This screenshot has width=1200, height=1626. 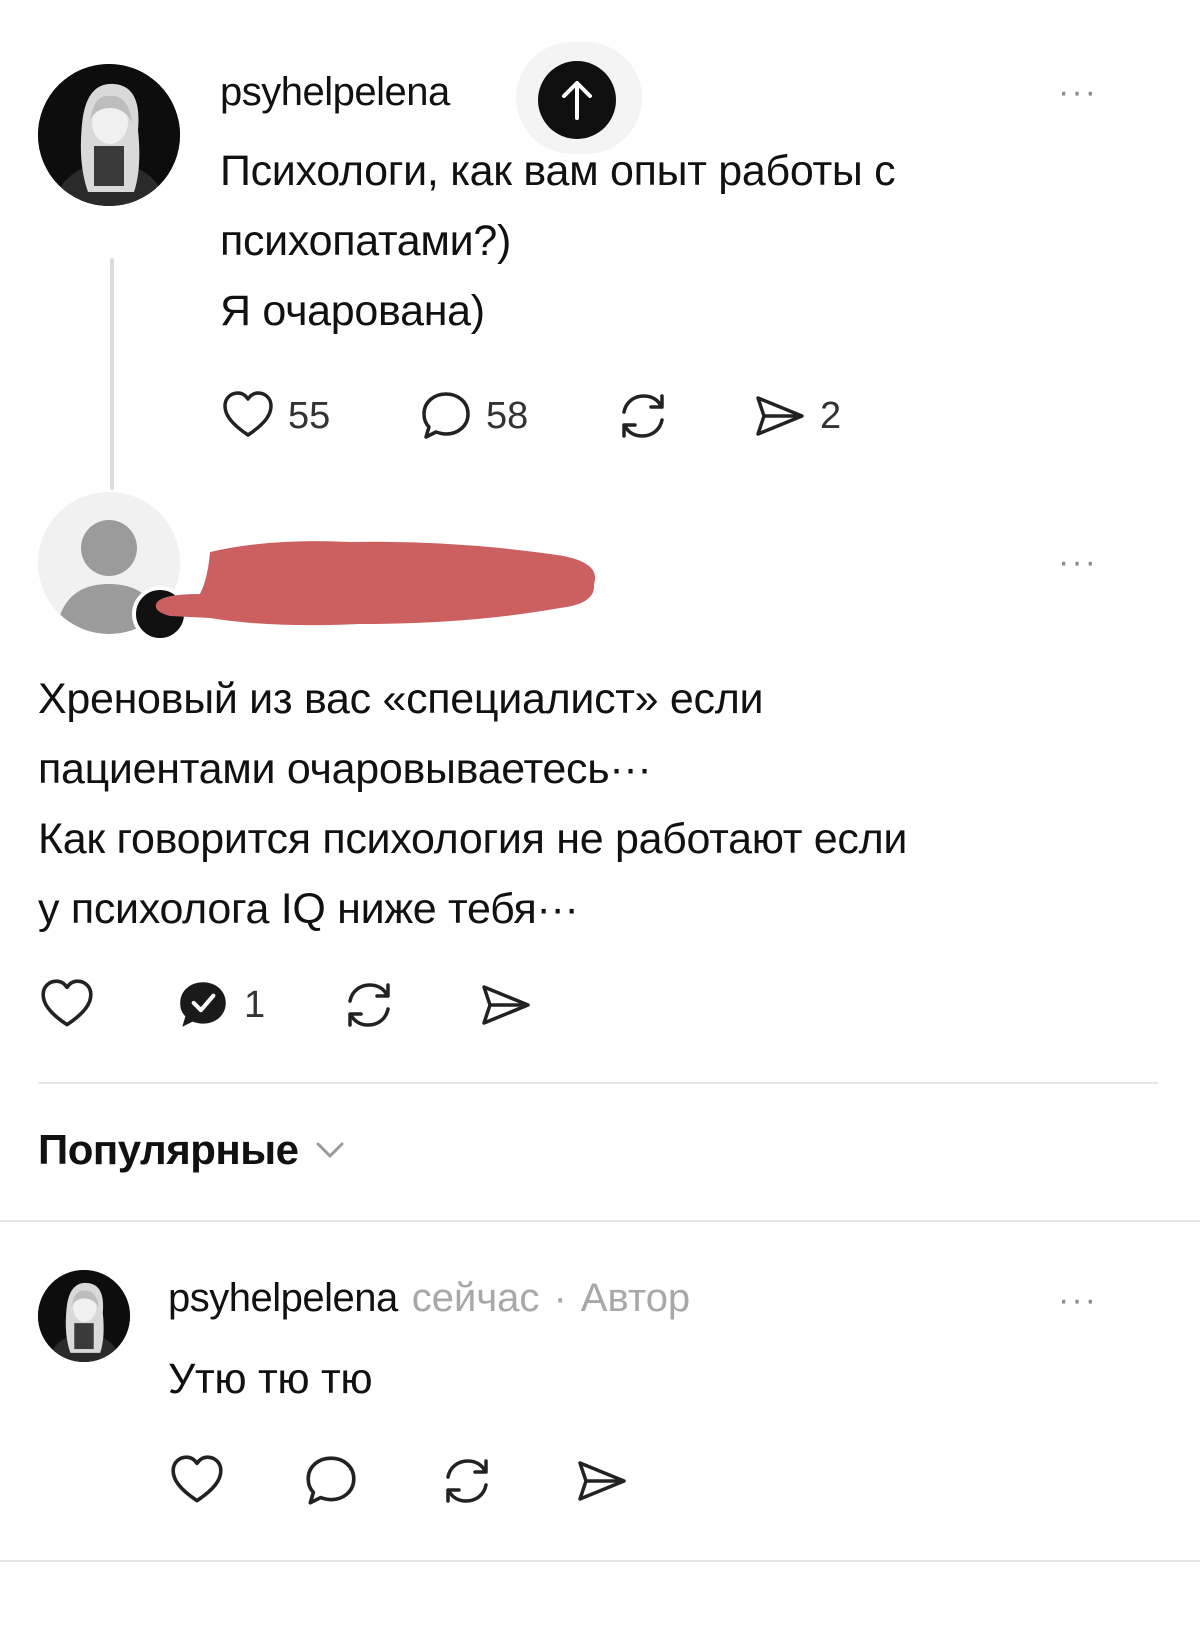 What do you see at coordinates (1078, 1300) in the screenshot?
I see `comment-more-button: ···` at bounding box center [1078, 1300].